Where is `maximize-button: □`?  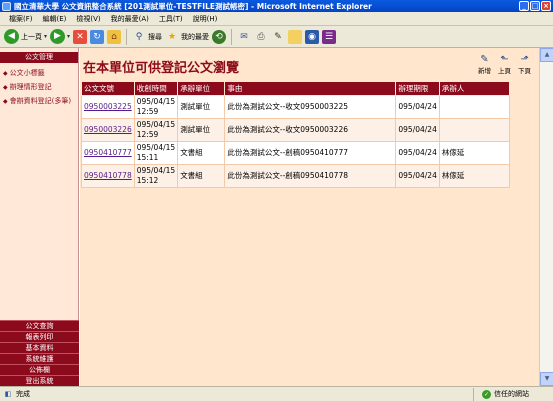 maximize-button: □ is located at coordinates (535, 6).